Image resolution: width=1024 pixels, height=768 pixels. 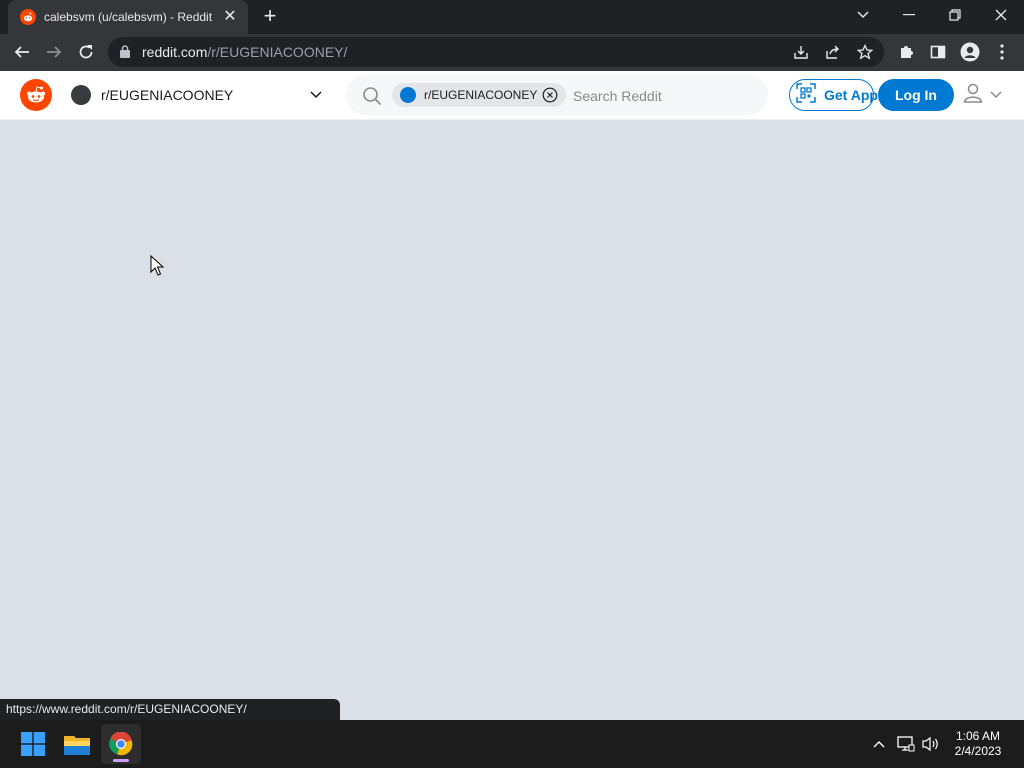 What do you see at coordinates (372, 98) in the screenshot?
I see `search-icon` at bounding box center [372, 98].